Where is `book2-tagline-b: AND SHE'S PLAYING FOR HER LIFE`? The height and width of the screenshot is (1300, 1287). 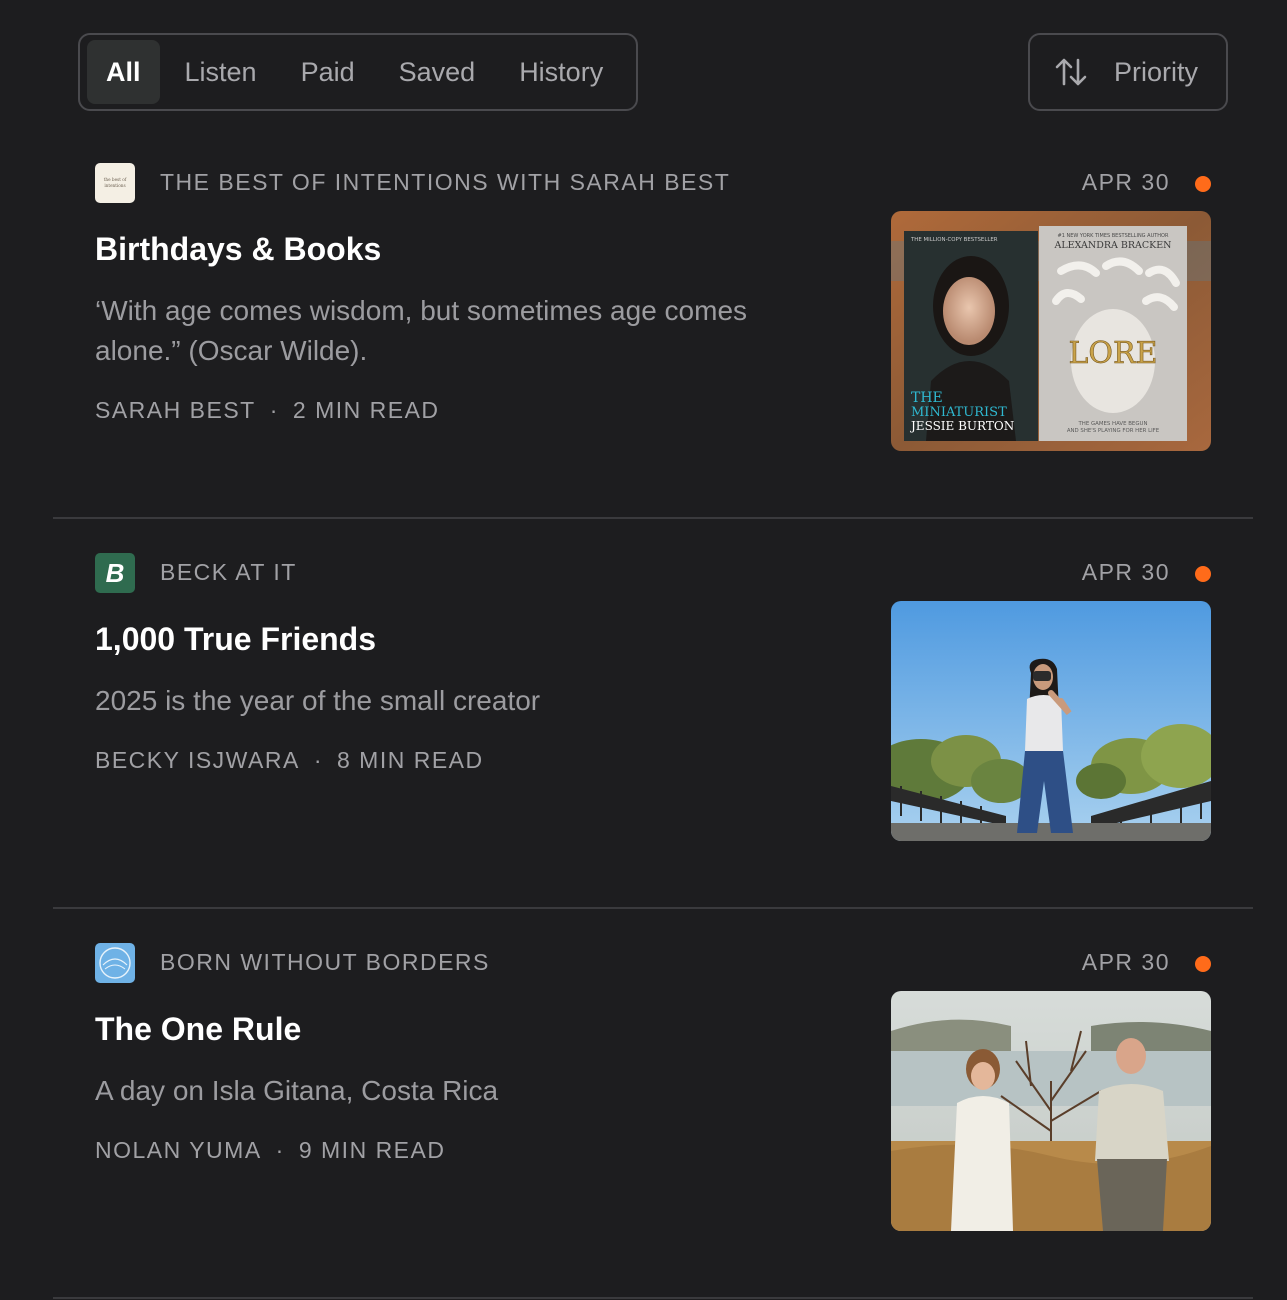
book2-tagline-b: AND SHE'S PLAYING FOR HER LIFE is located at coordinates (1113, 431).